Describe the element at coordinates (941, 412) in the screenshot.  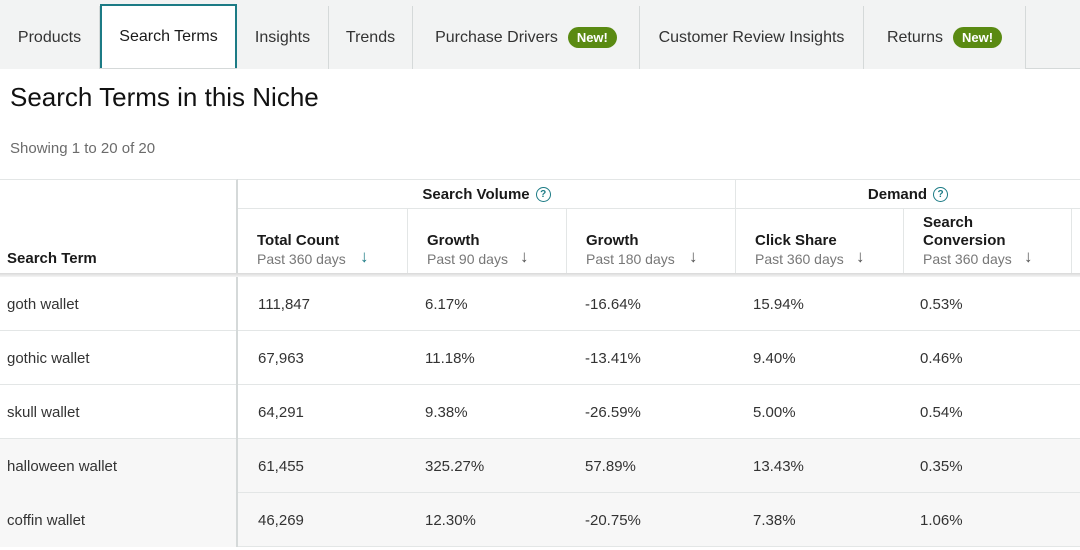
I see `search-conversion-cell: 0.54%` at that location.